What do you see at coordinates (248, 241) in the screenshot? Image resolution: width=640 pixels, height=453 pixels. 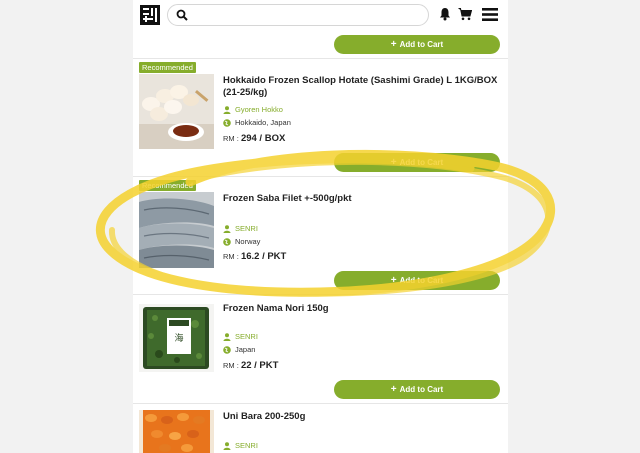 I see `origin-text: Norway` at bounding box center [248, 241].